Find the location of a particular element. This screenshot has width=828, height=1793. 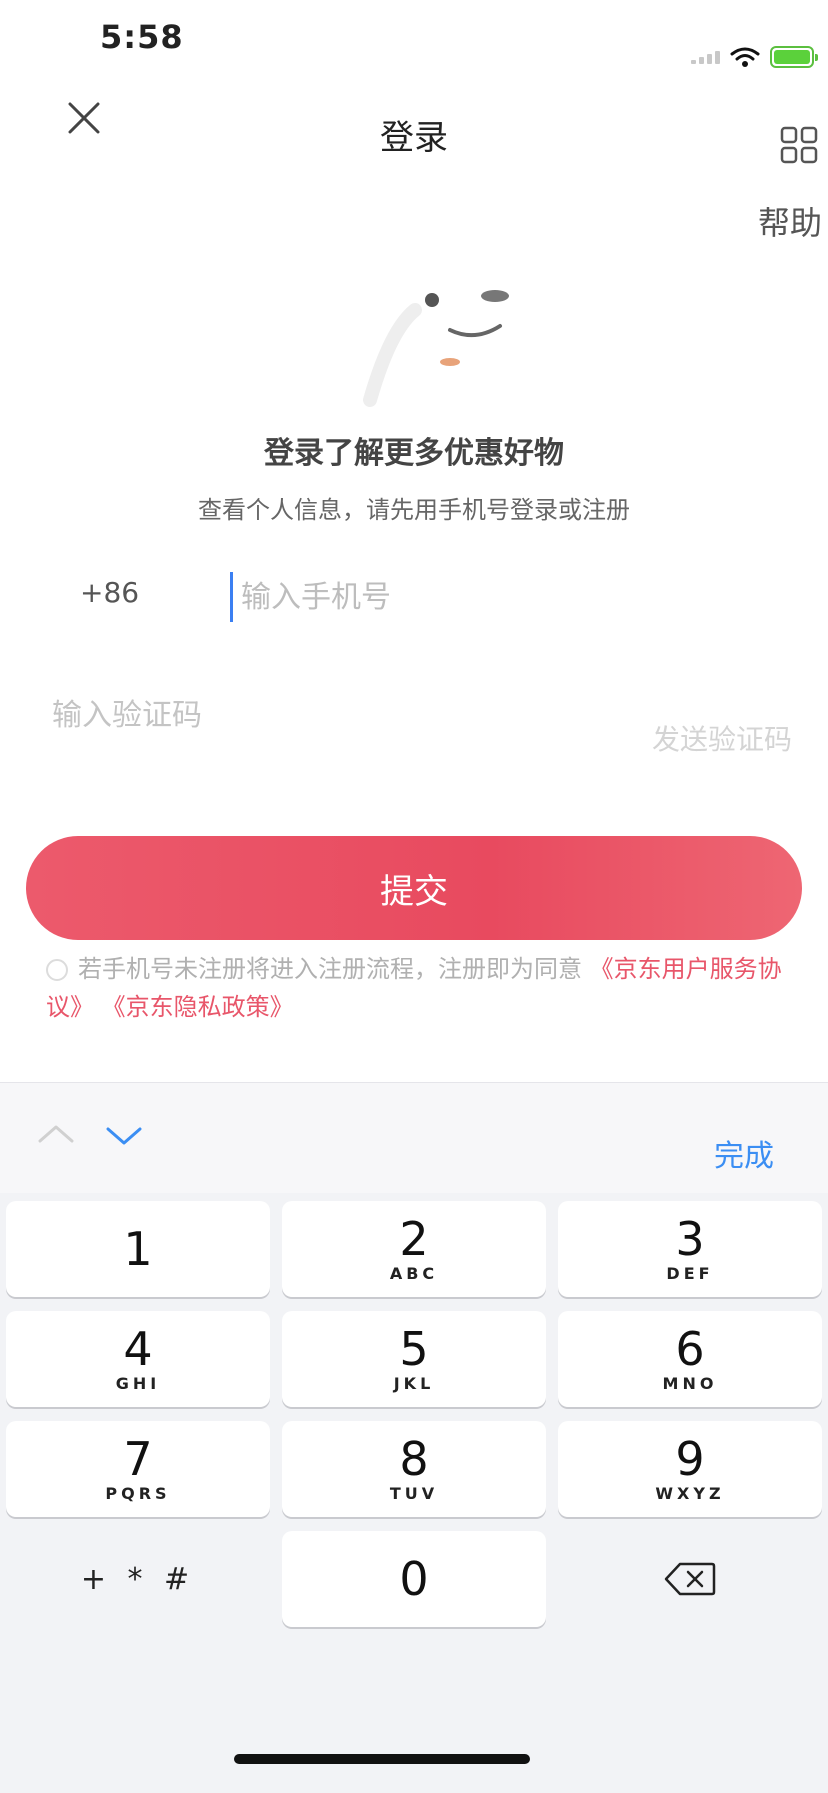

key-symbols: + * # is located at coordinates (138, 1579).